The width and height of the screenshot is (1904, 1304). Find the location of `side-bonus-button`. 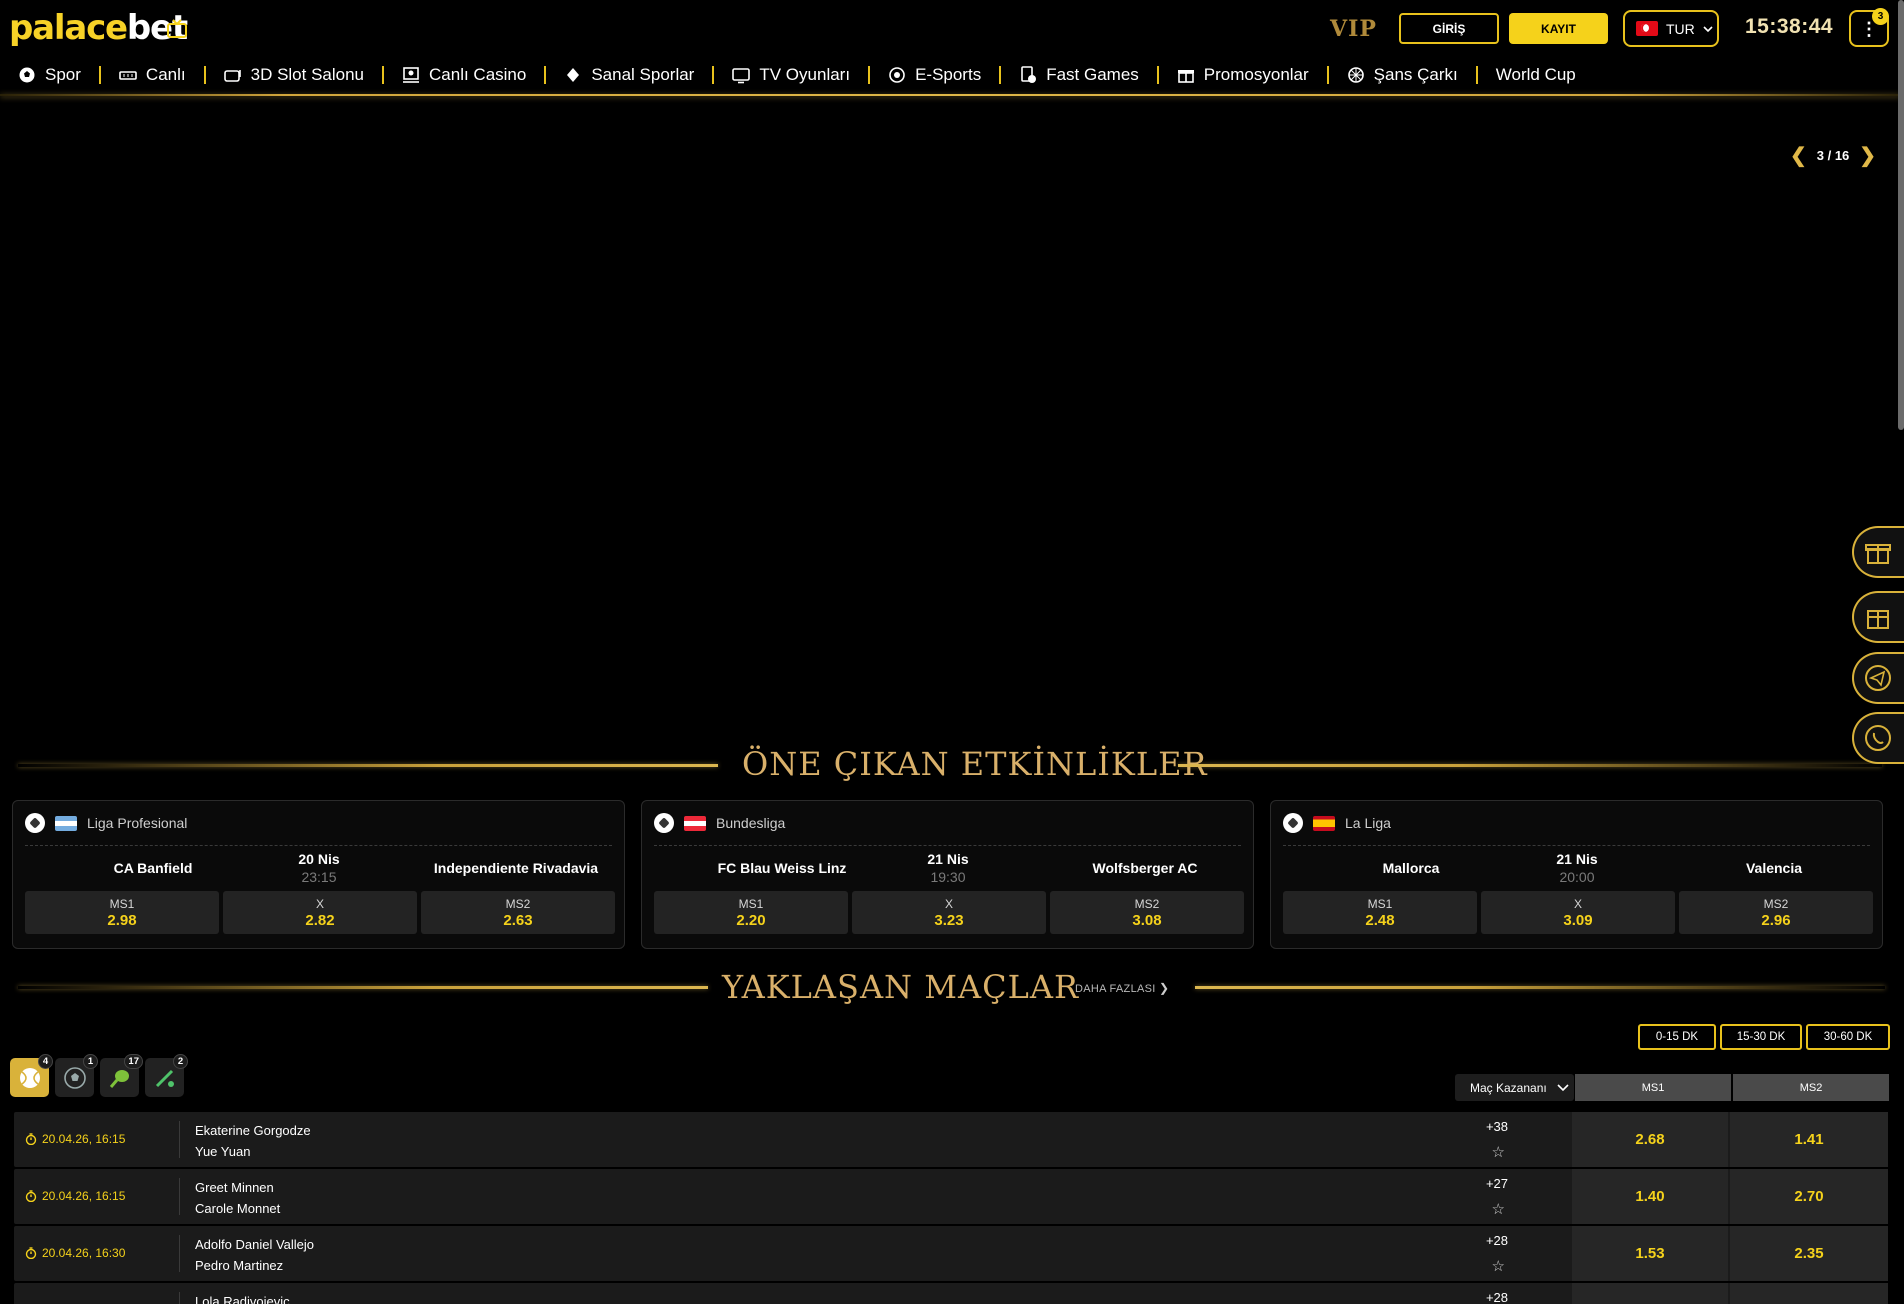

side-bonus-button is located at coordinates (1878, 552).